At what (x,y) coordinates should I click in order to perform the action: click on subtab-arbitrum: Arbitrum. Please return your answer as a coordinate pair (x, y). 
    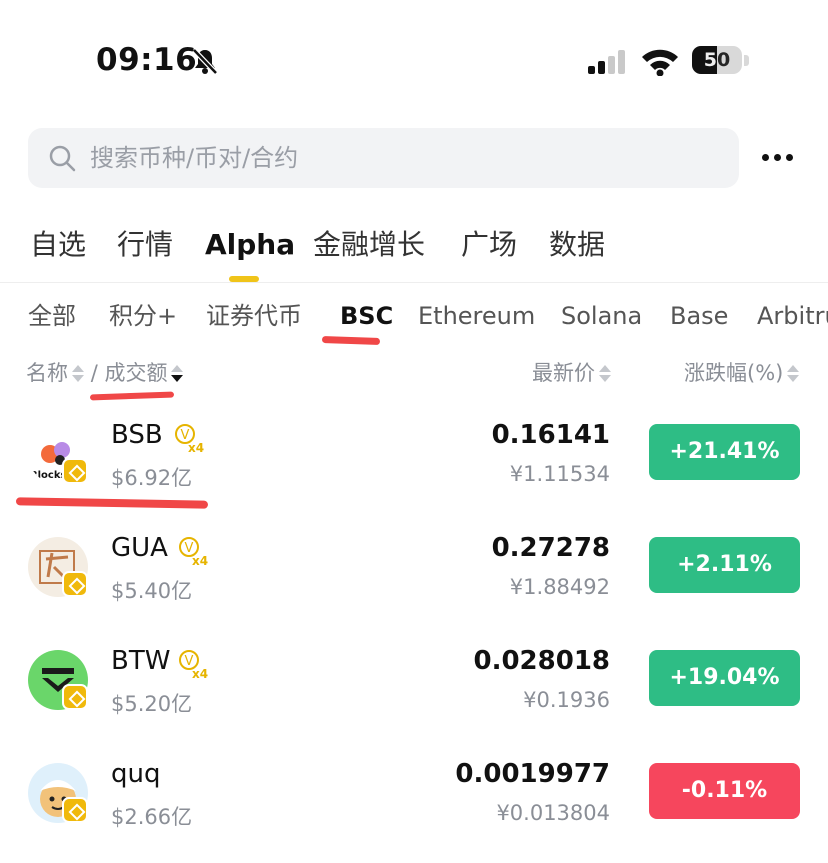
    Looking at the image, I should click on (792, 316).